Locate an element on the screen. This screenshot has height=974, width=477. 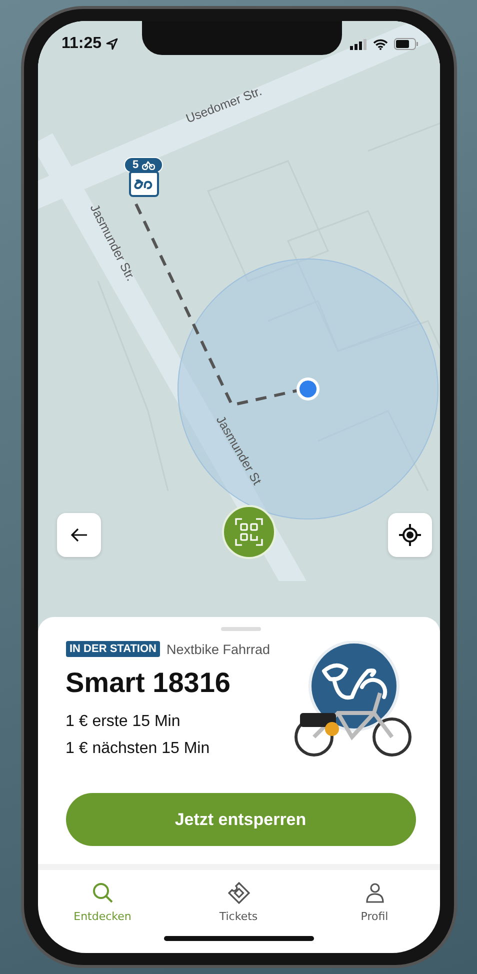
tab: Profil is located at coordinates (375, 902).